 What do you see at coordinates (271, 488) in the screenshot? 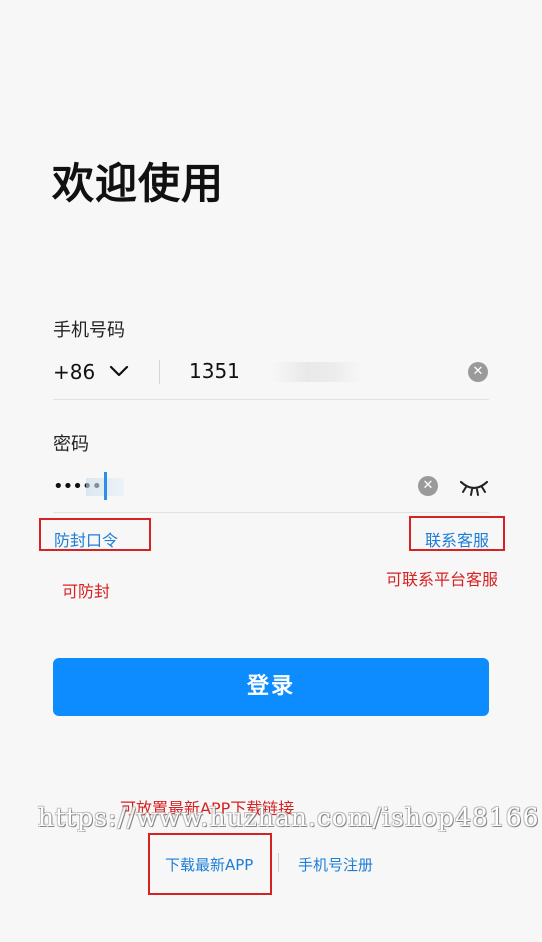
I see `password-field: ✕` at bounding box center [271, 488].